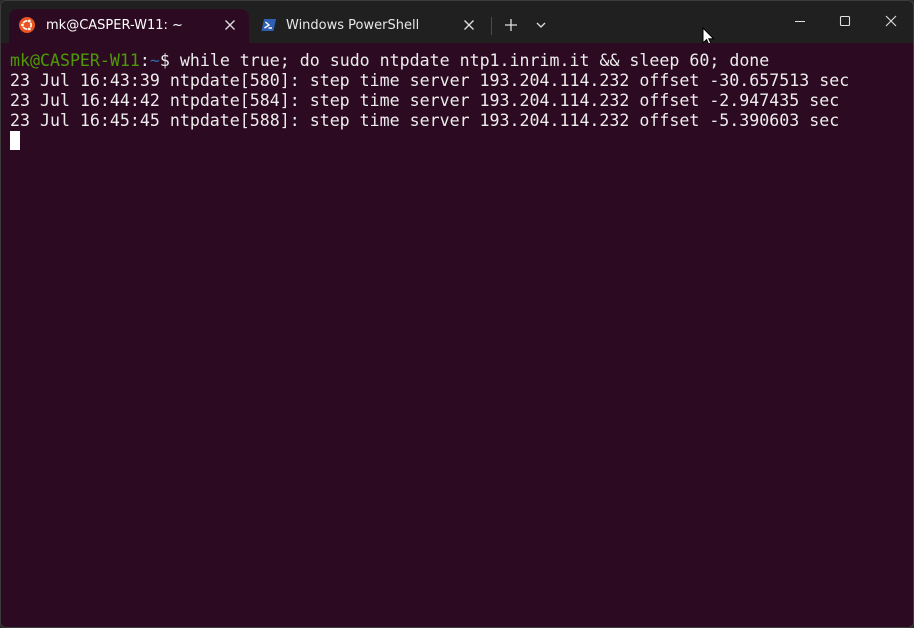 This screenshot has height=628, width=914. What do you see at coordinates (511, 25) in the screenshot?
I see `new-tab-plus-icon` at bounding box center [511, 25].